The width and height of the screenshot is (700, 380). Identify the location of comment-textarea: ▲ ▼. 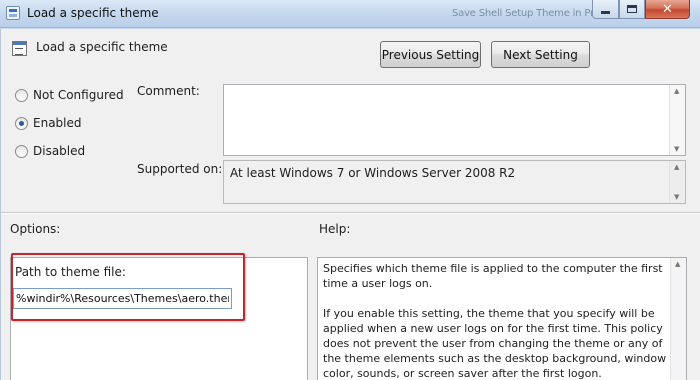
(454, 120).